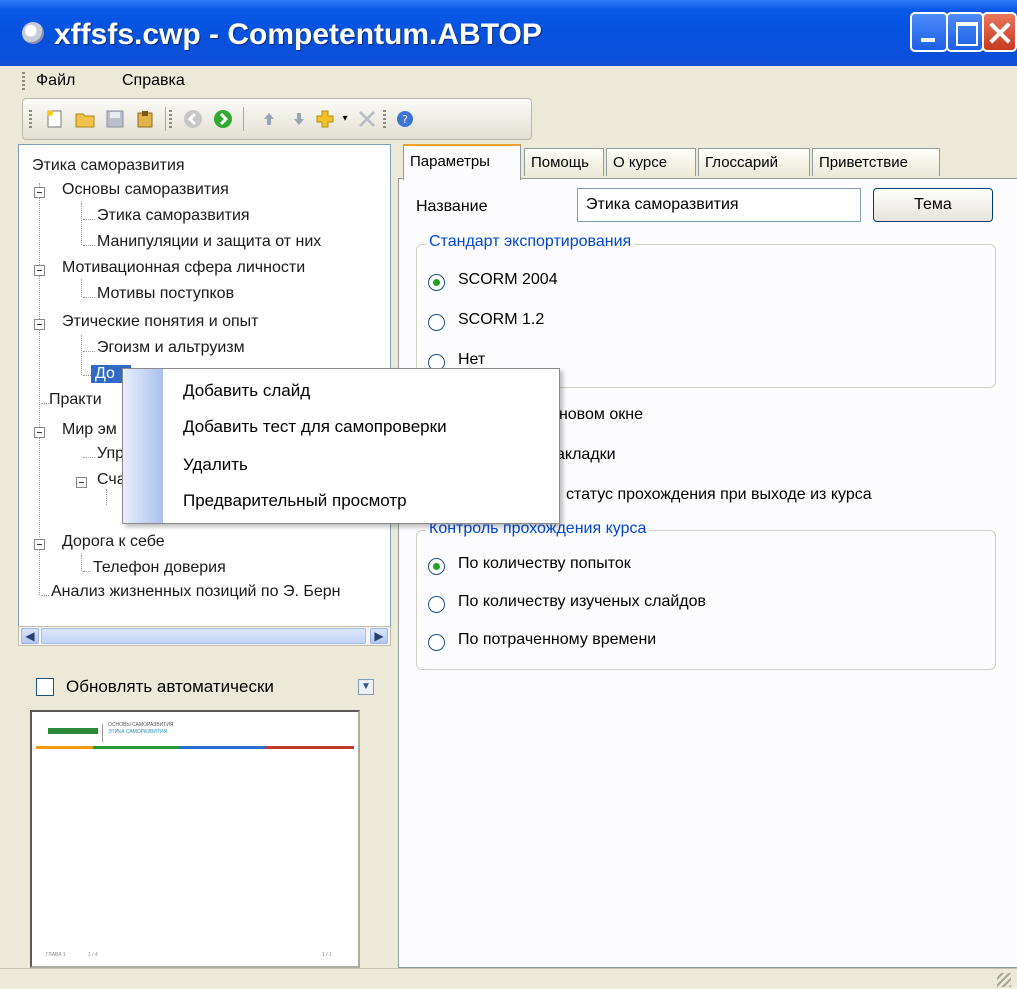 This screenshot has height=989, width=1017. I want to click on tab-help: Помощь, so click(564, 162).